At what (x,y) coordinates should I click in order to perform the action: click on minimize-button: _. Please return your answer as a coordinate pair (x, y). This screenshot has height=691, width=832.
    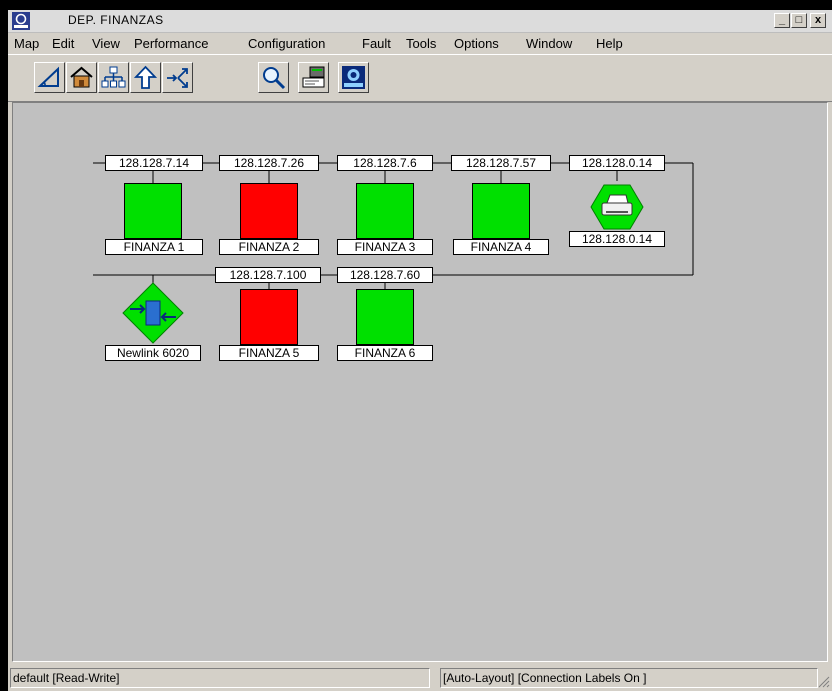
    Looking at the image, I should click on (782, 20).